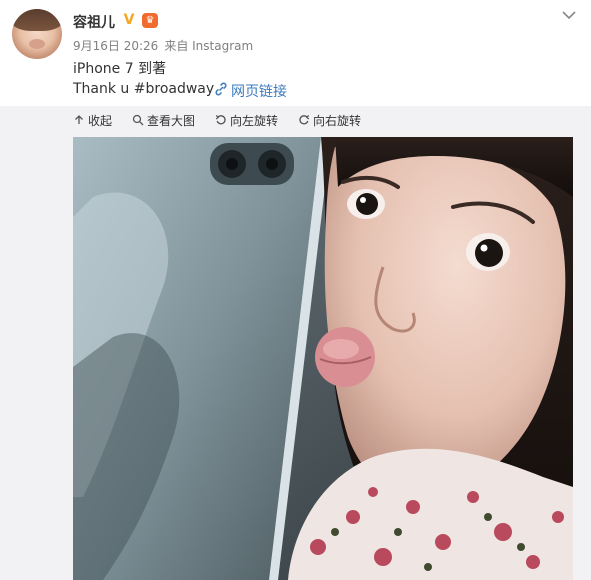 This screenshot has height=580, width=591. Describe the element at coordinates (150, 20) in the screenshot. I see `member-crown-icon: ♛` at that location.